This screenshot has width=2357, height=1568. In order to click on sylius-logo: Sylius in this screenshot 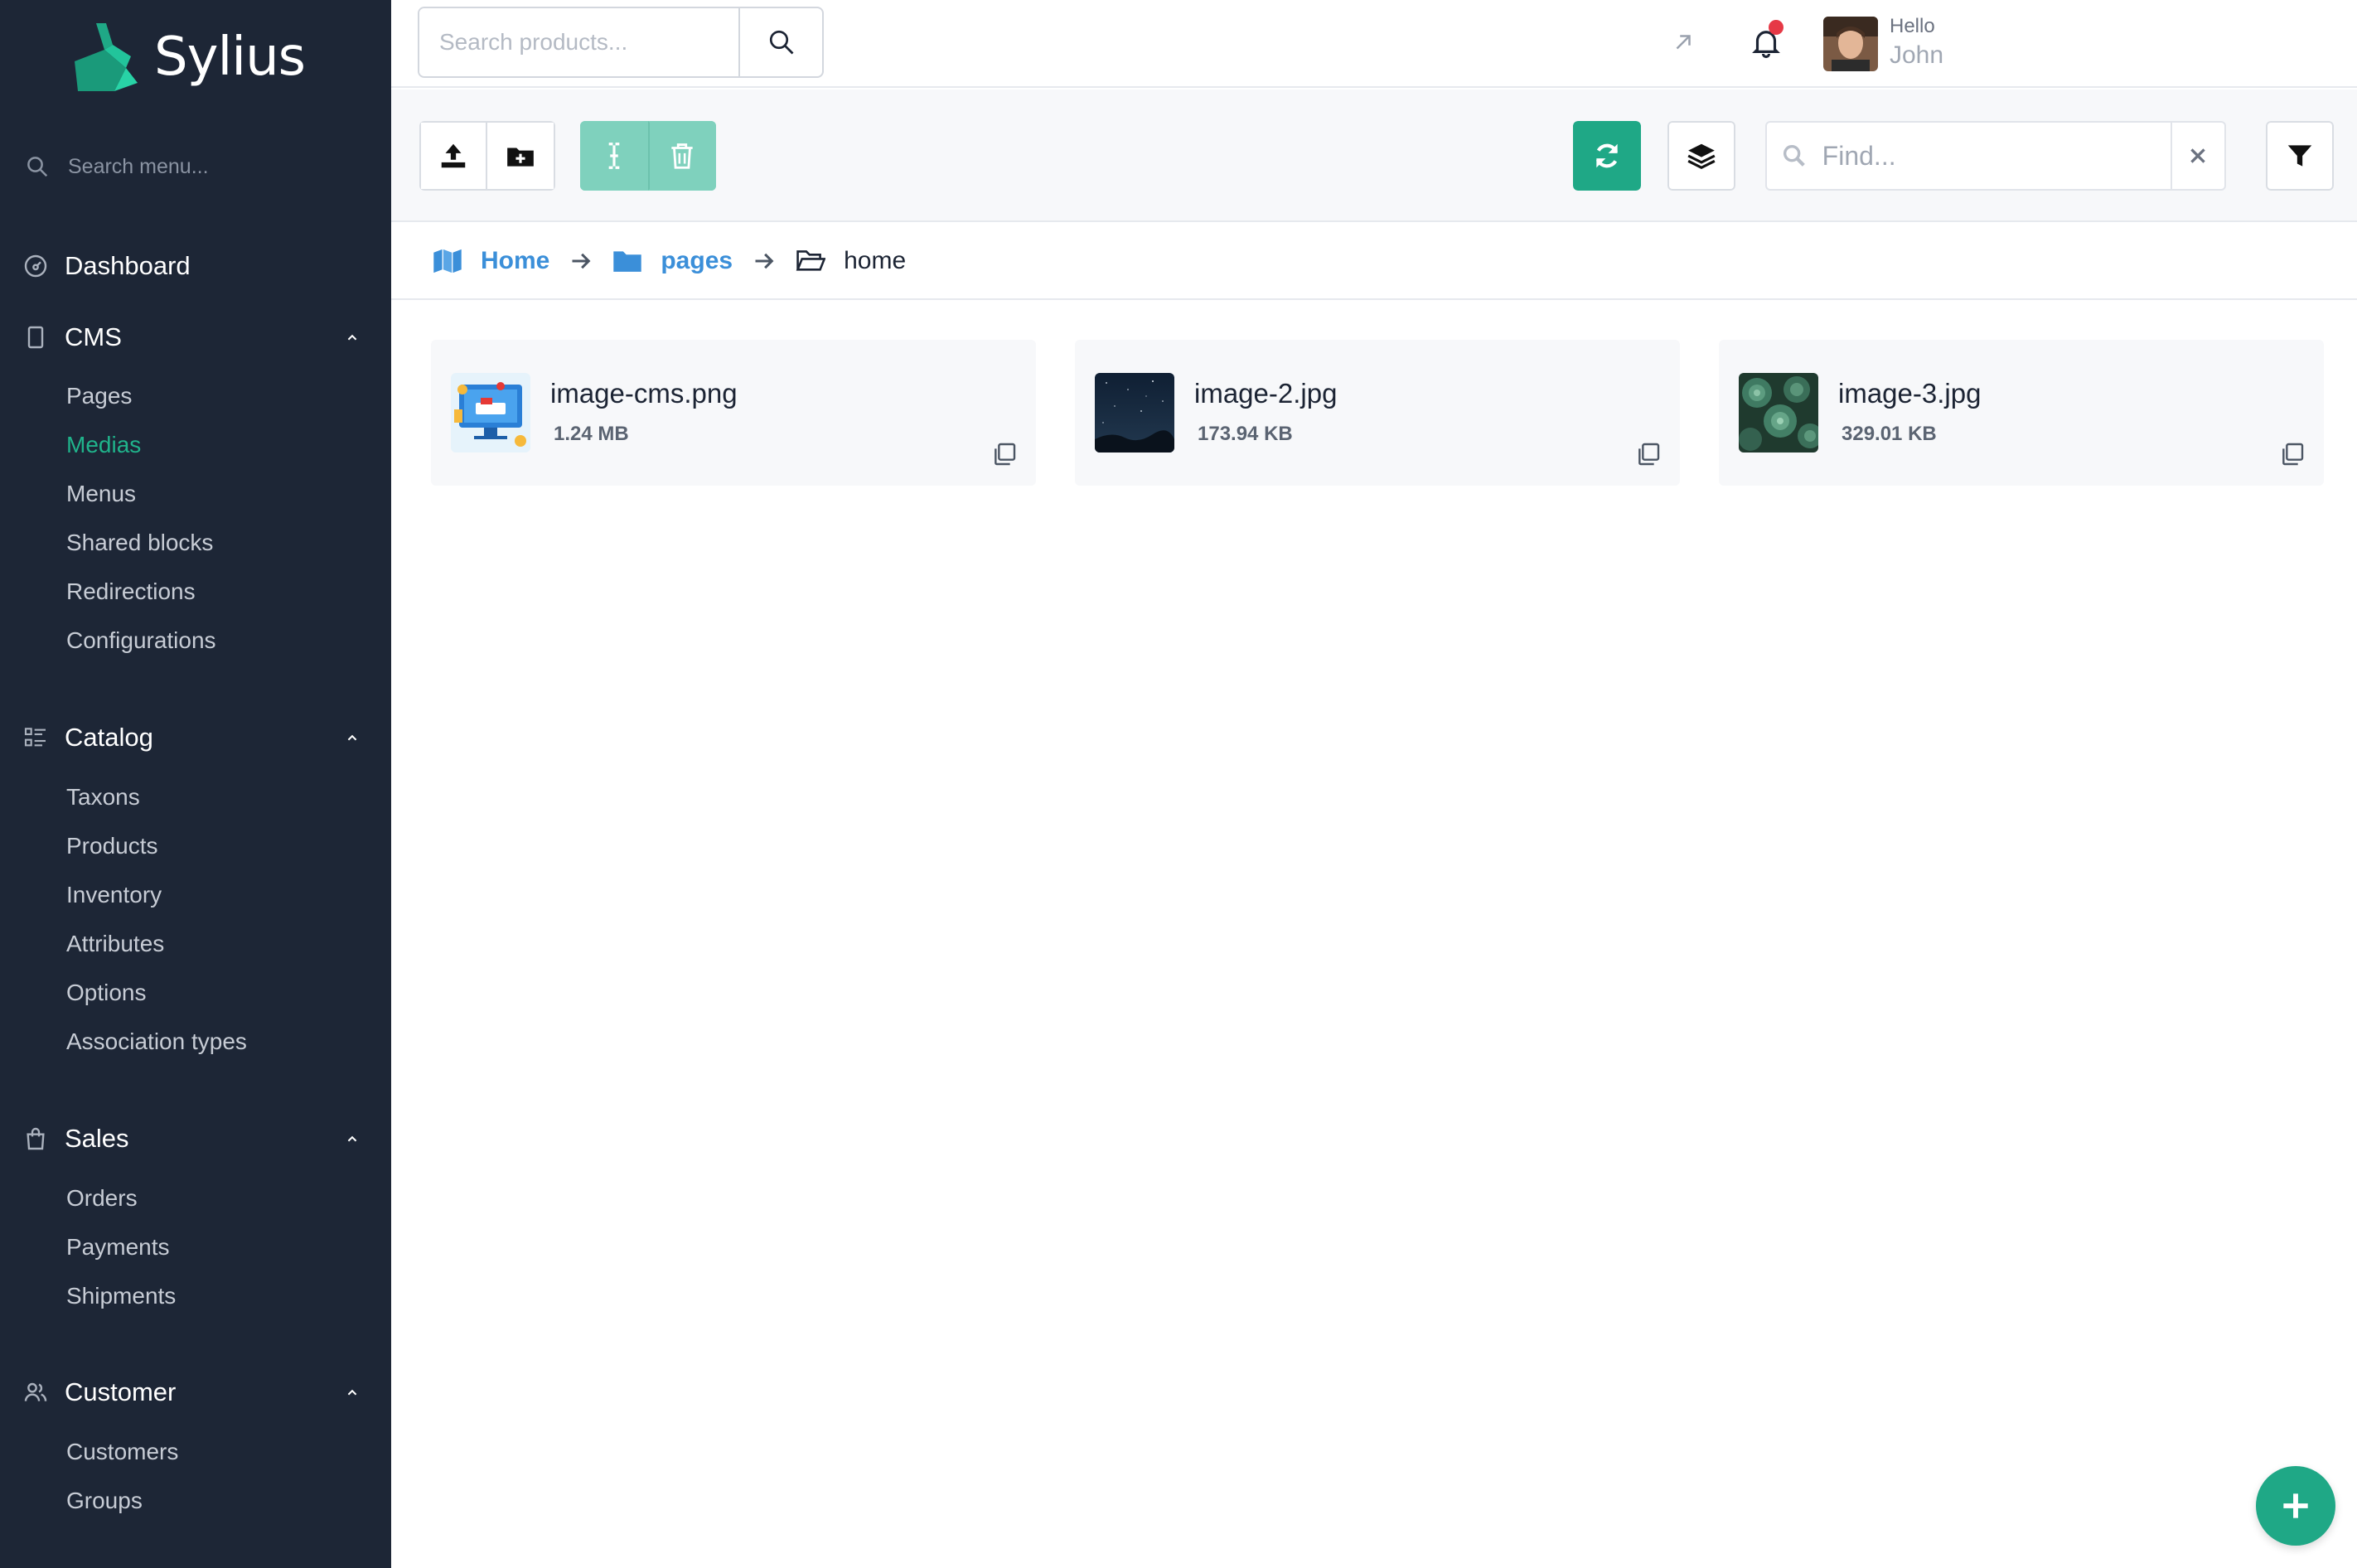, I will do `click(188, 57)`.